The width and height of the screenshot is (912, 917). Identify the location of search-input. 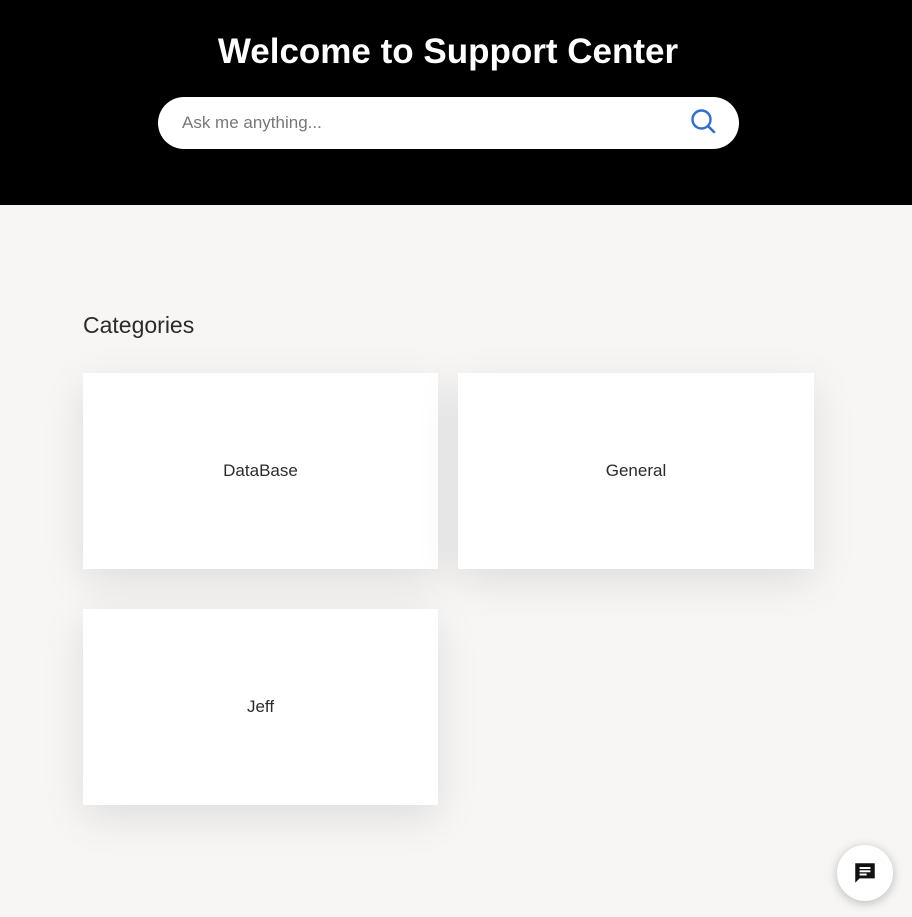
(432, 123).